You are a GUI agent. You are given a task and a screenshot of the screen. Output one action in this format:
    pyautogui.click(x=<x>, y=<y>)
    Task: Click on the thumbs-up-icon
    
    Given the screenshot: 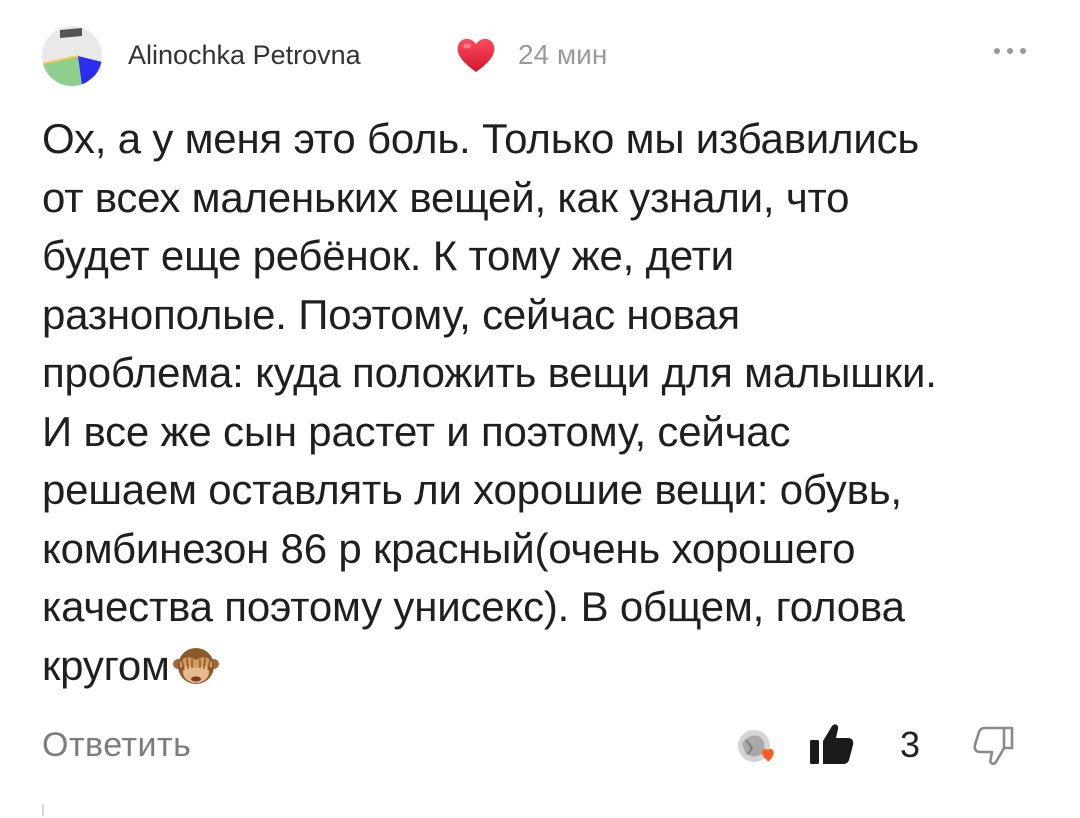 What is the action you would take?
    pyautogui.click(x=832, y=744)
    